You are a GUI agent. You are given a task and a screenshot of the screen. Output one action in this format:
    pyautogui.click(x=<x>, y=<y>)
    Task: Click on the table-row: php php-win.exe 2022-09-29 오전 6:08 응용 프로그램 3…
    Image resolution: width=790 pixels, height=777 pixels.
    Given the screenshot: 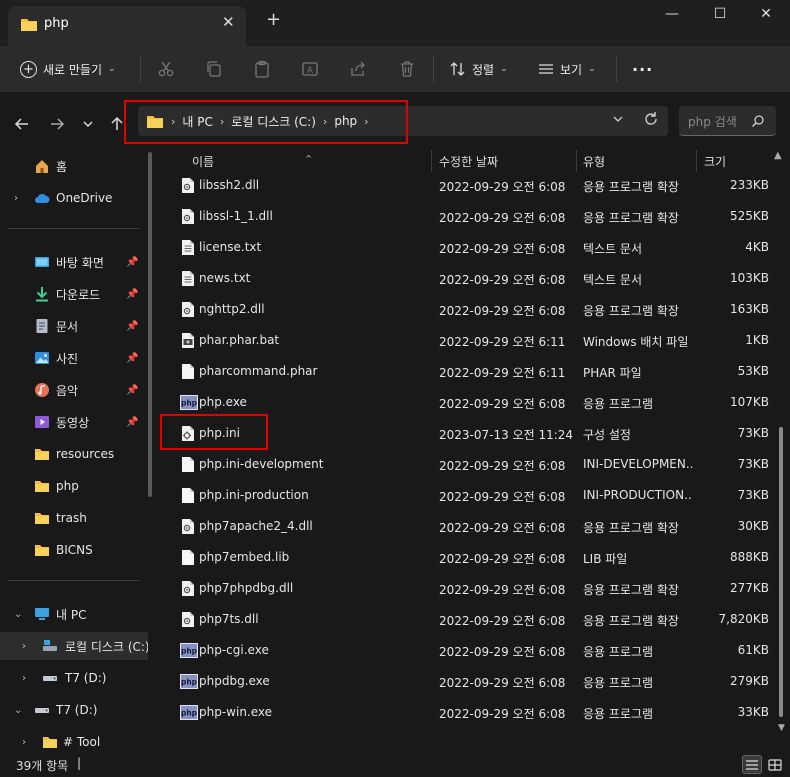 What is the action you would take?
    pyautogui.click(x=470, y=712)
    